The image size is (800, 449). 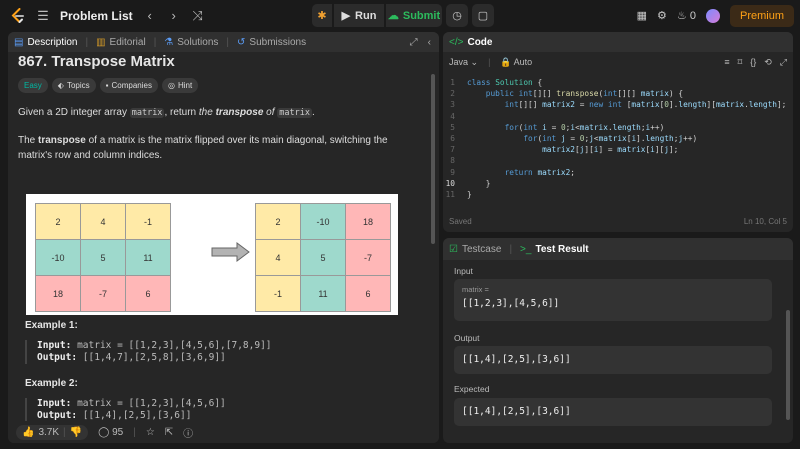 What do you see at coordinates (323, 257) in the screenshot?
I see `transposed-matrix: 2 -10 18 4 5 -7 -1 11 6` at bounding box center [323, 257].